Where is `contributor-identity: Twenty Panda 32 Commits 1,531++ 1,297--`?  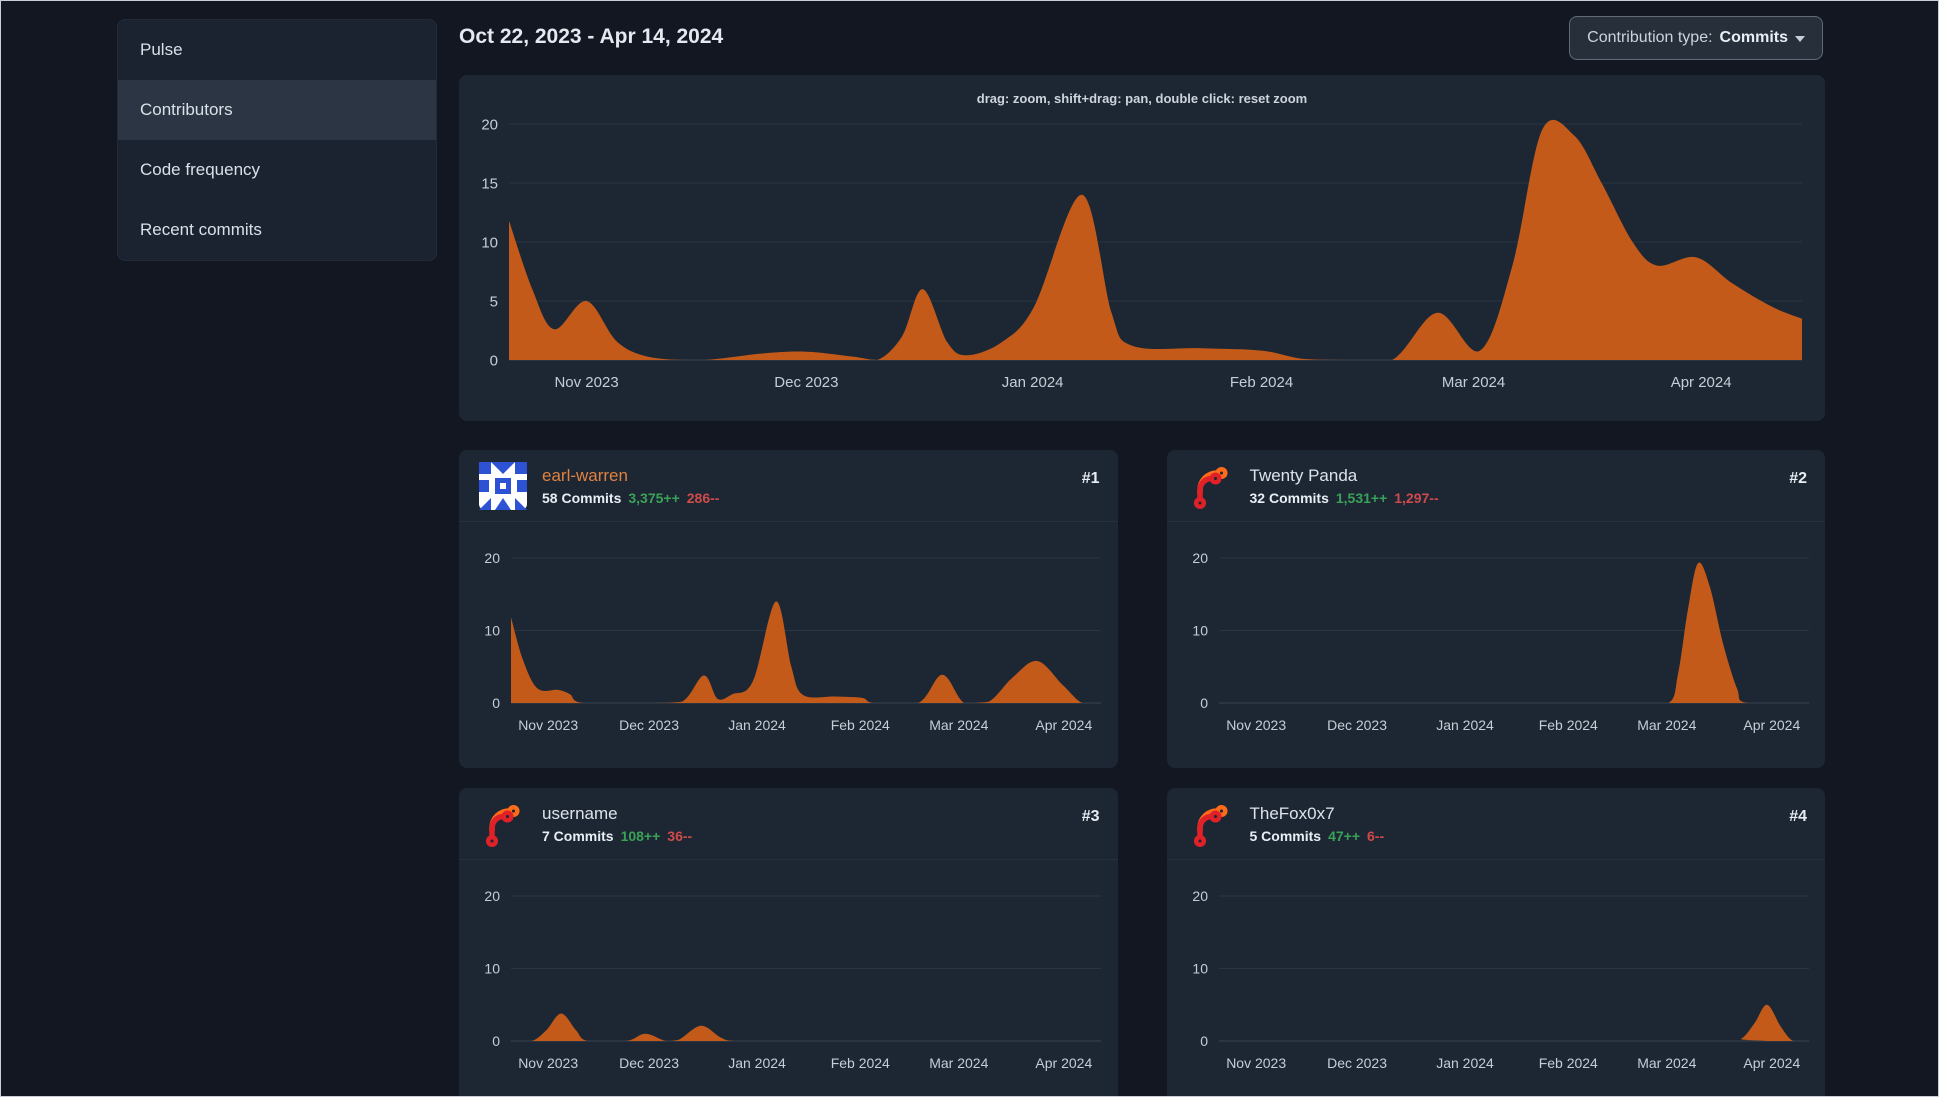 contributor-identity: Twenty Panda 32 Commits 1,531++ 1,297-- is located at coordinates (1344, 486).